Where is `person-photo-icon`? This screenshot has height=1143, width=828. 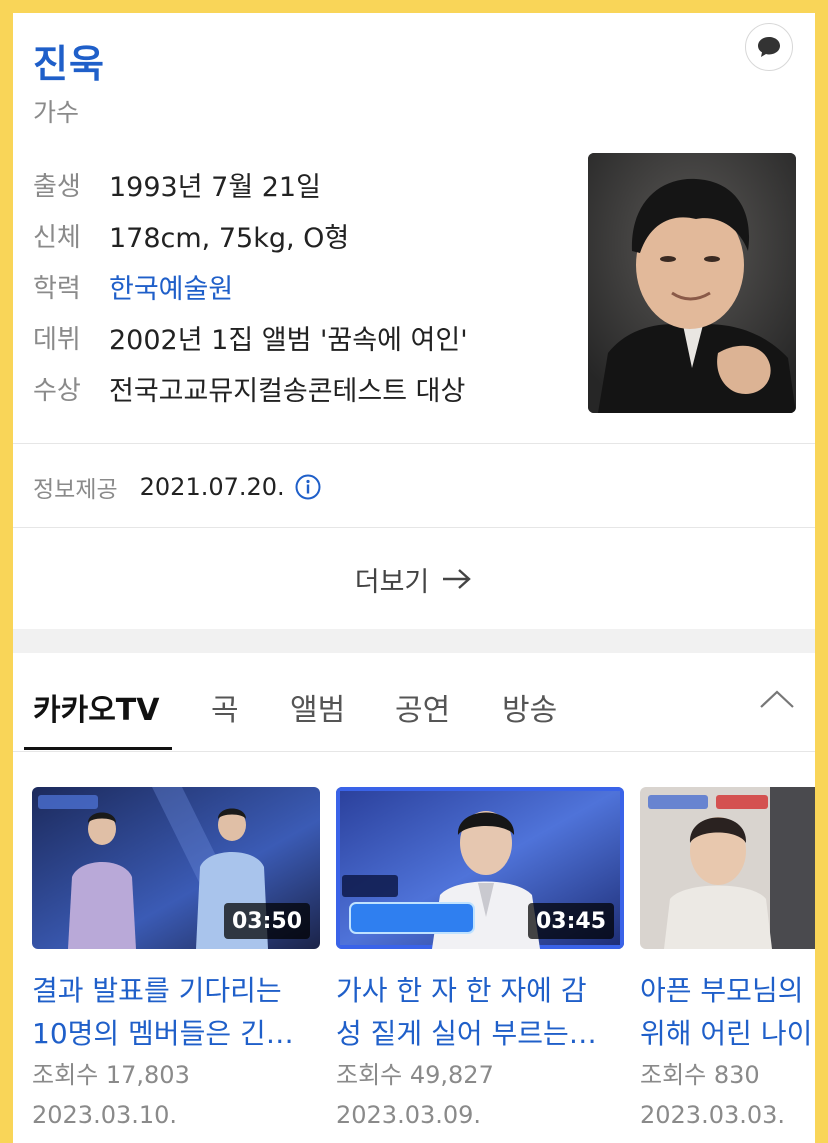
person-photo-icon is located at coordinates (692, 283).